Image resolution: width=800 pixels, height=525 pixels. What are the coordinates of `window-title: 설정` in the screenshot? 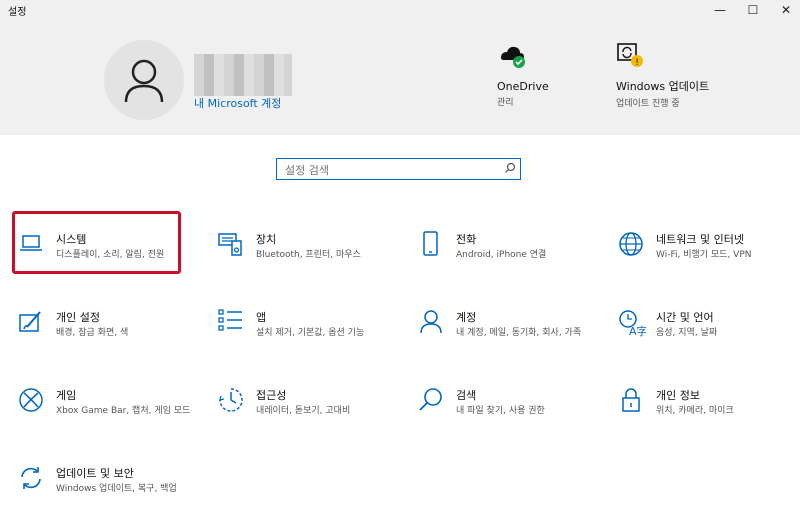 It's located at (17, 12).